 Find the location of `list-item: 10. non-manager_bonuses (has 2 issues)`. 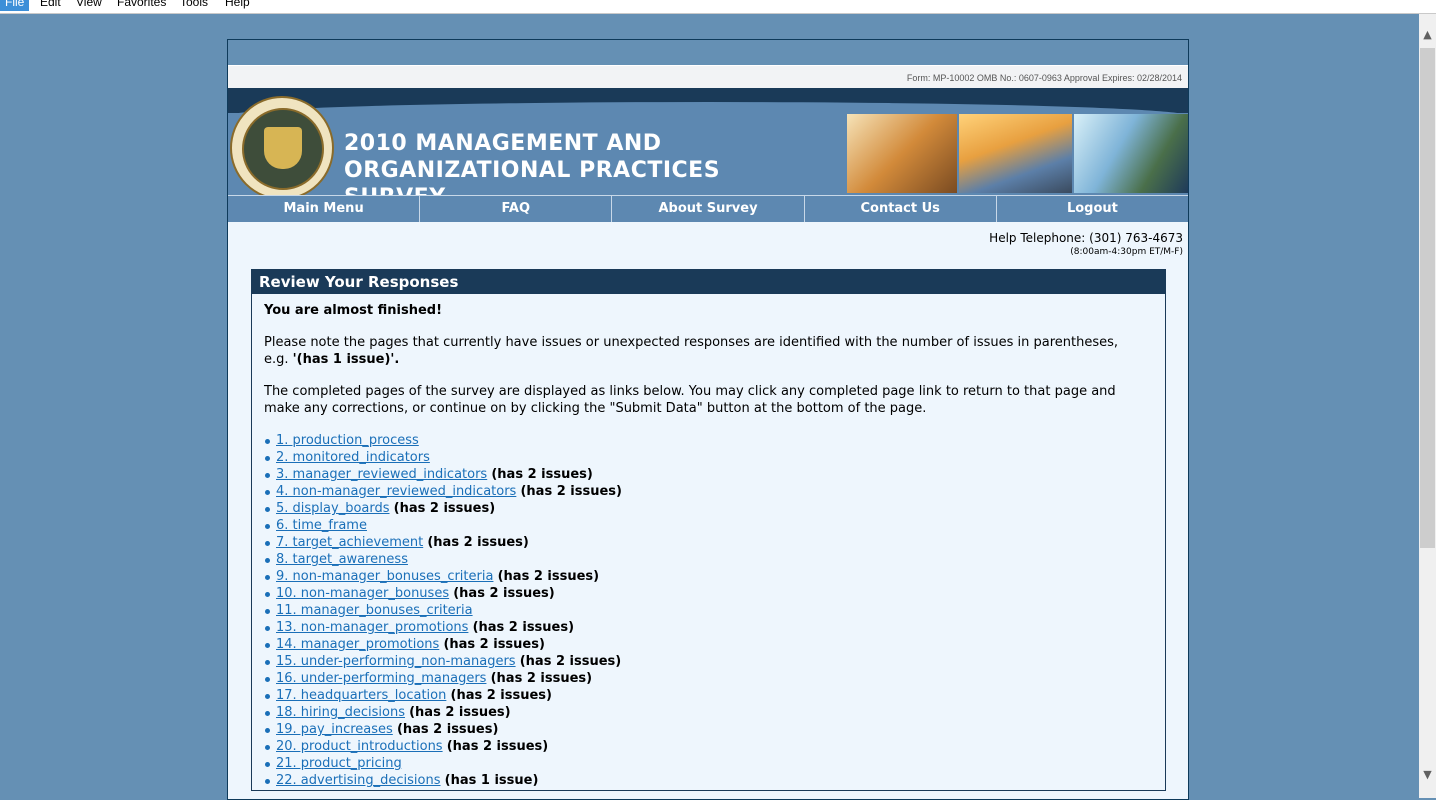

list-item: 10. non-manager_bonuses (has 2 issues) is located at coordinates (709, 593).